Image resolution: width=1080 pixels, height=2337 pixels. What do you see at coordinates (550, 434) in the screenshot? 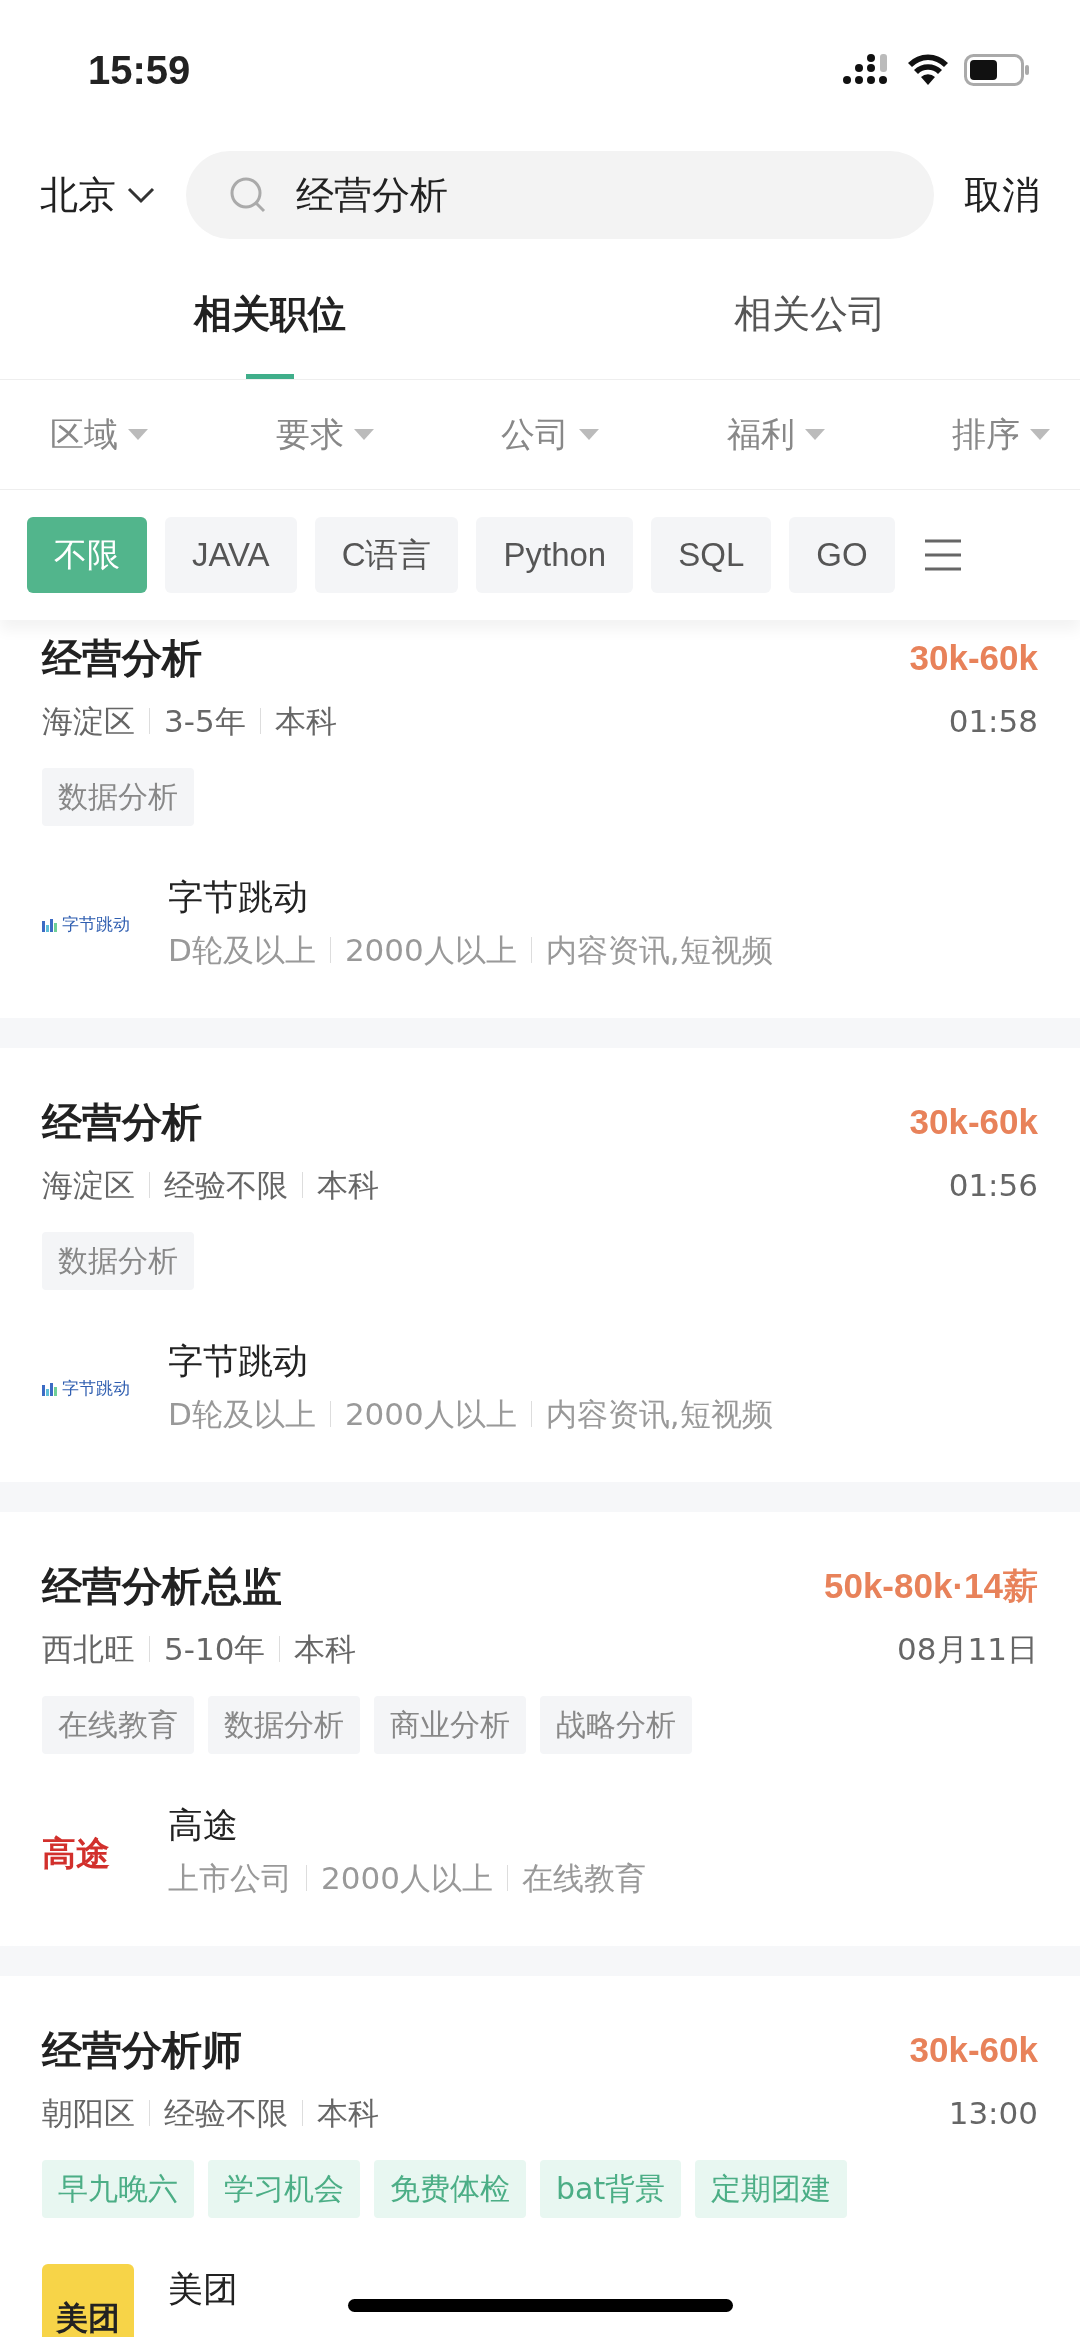
I see `filter-dropdown: 公司` at bounding box center [550, 434].